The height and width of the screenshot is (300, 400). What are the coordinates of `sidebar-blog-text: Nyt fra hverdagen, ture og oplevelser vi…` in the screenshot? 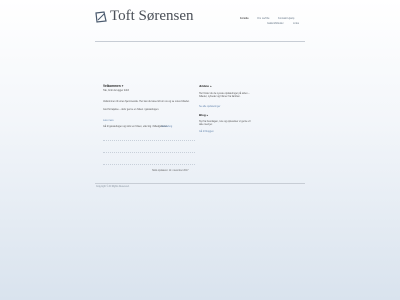 It's located at (225, 123).